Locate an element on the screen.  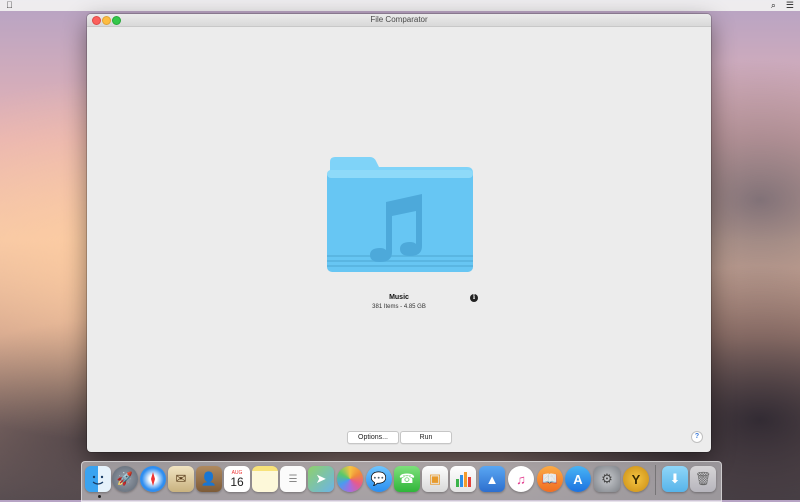
messages-icon: 💬 is located at coordinates (379, 479).